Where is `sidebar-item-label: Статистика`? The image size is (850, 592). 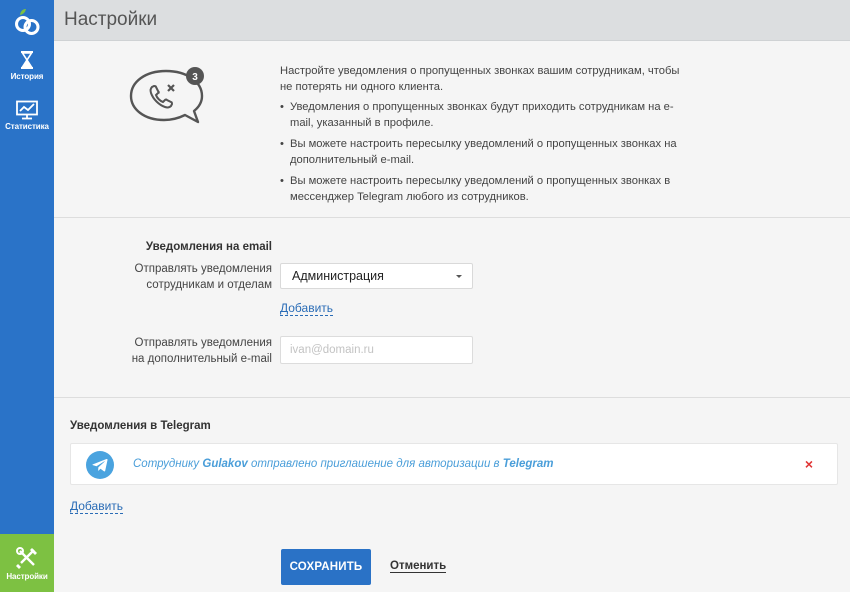
sidebar-item-label: Статистика is located at coordinates (27, 126).